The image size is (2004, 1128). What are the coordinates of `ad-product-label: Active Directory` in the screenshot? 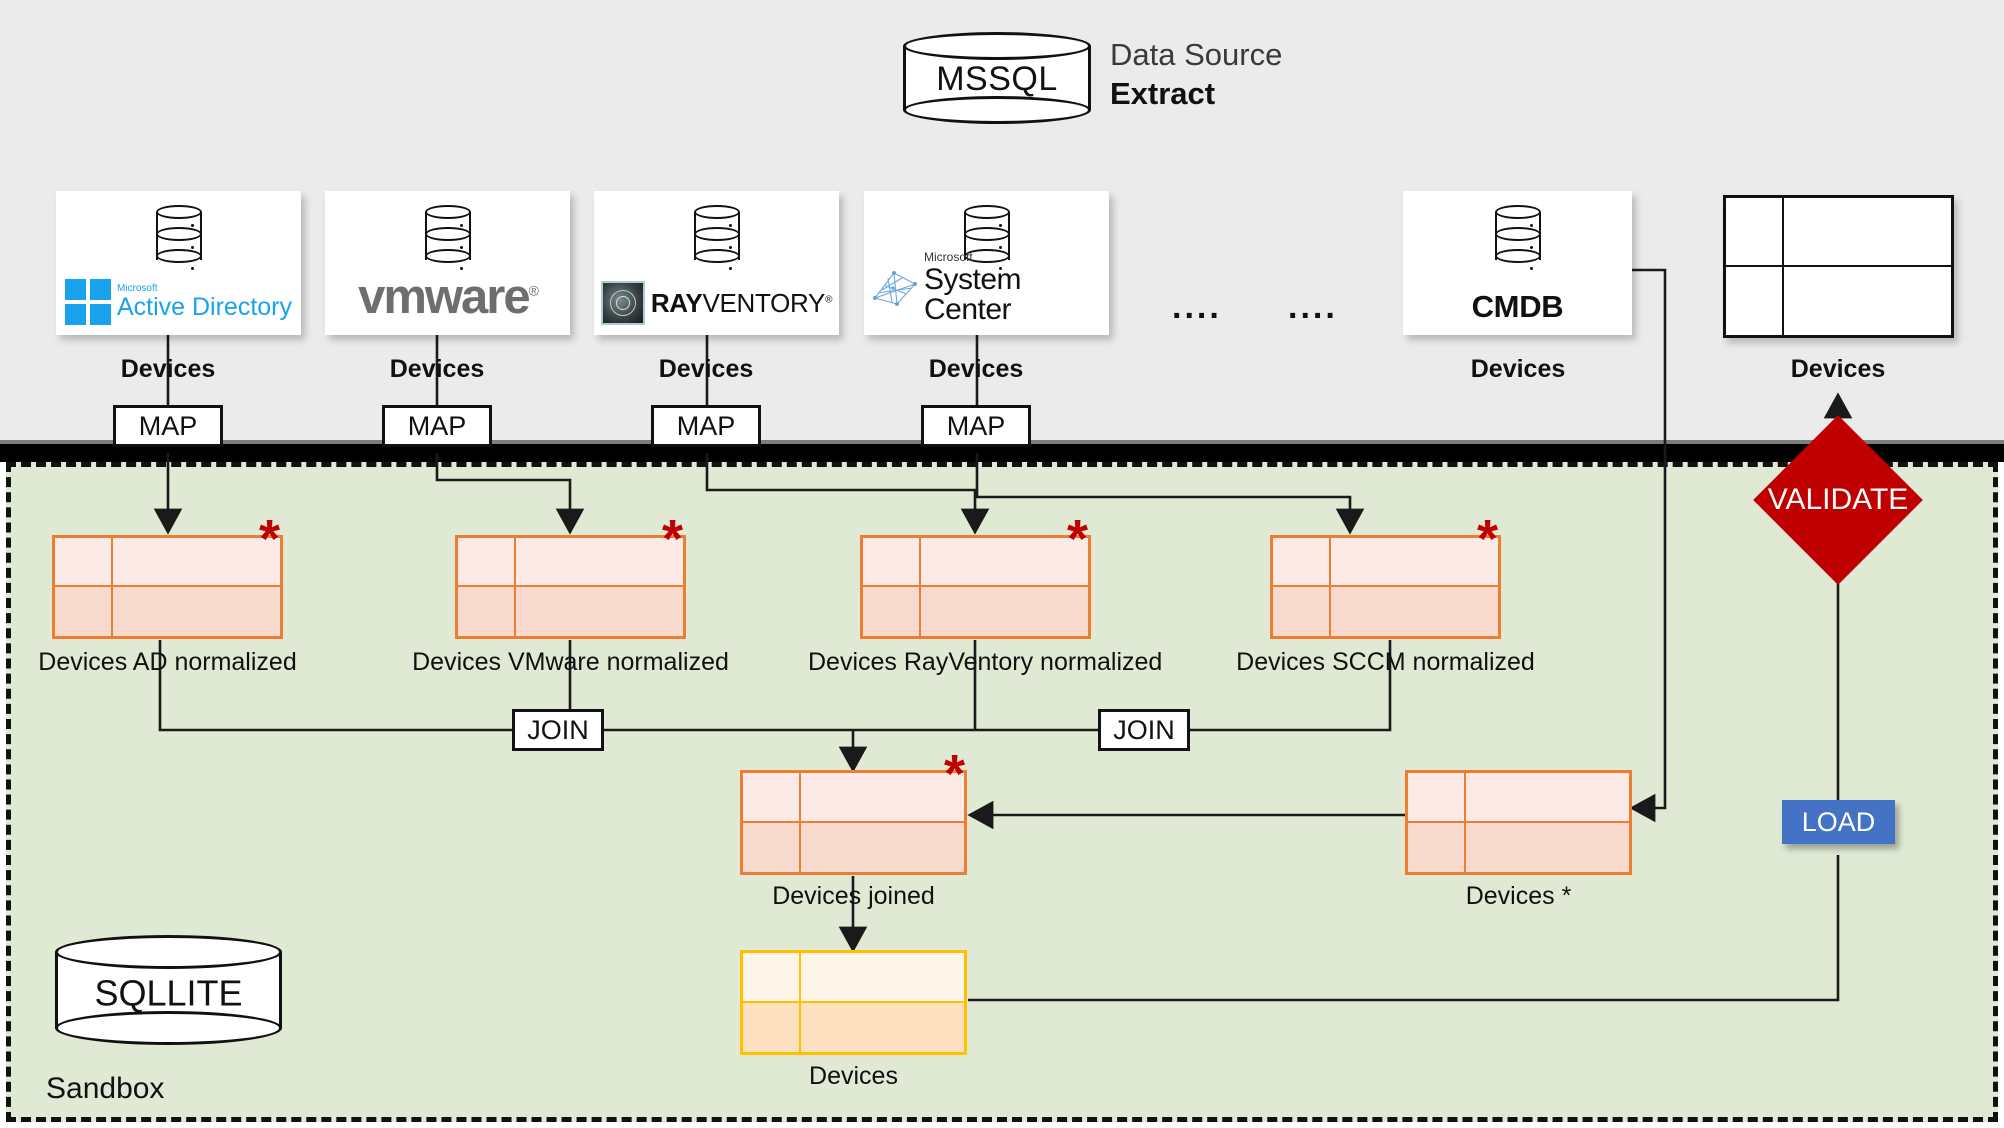 It's located at (204, 307).